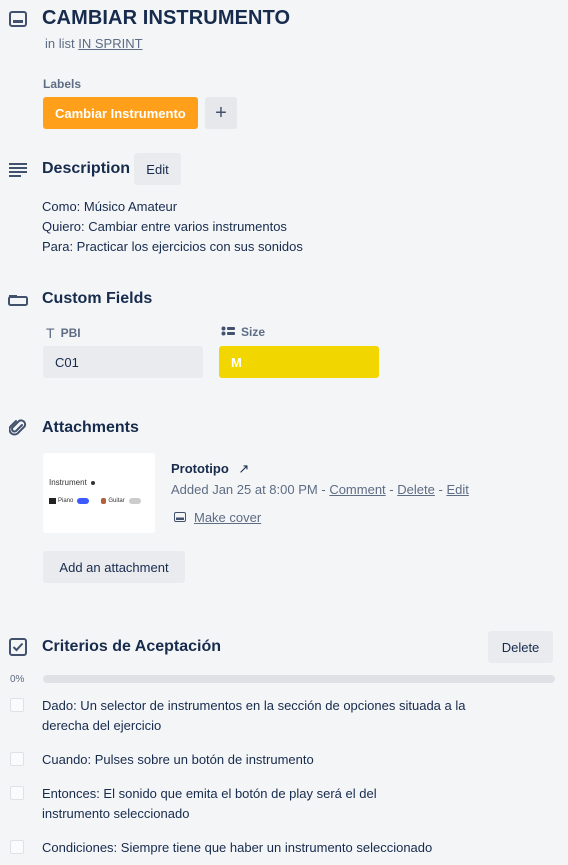 This screenshot has height=865, width=568. What do you see at coordinates (60, 43) in the screenshot?
I see `in-list-prefix: in list` at bounding box center [60, 43].